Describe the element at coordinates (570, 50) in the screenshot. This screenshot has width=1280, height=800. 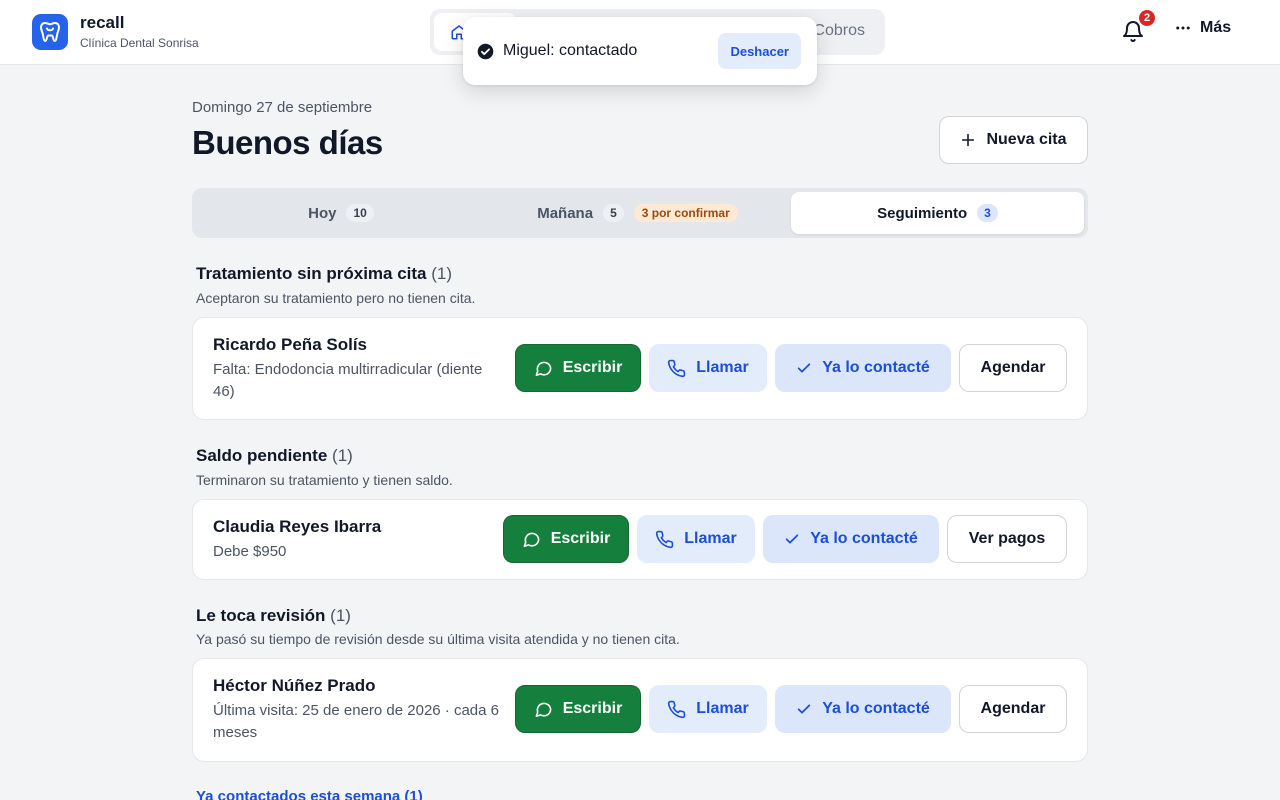
I see `toast-message: Miguel: contactado` at that location.